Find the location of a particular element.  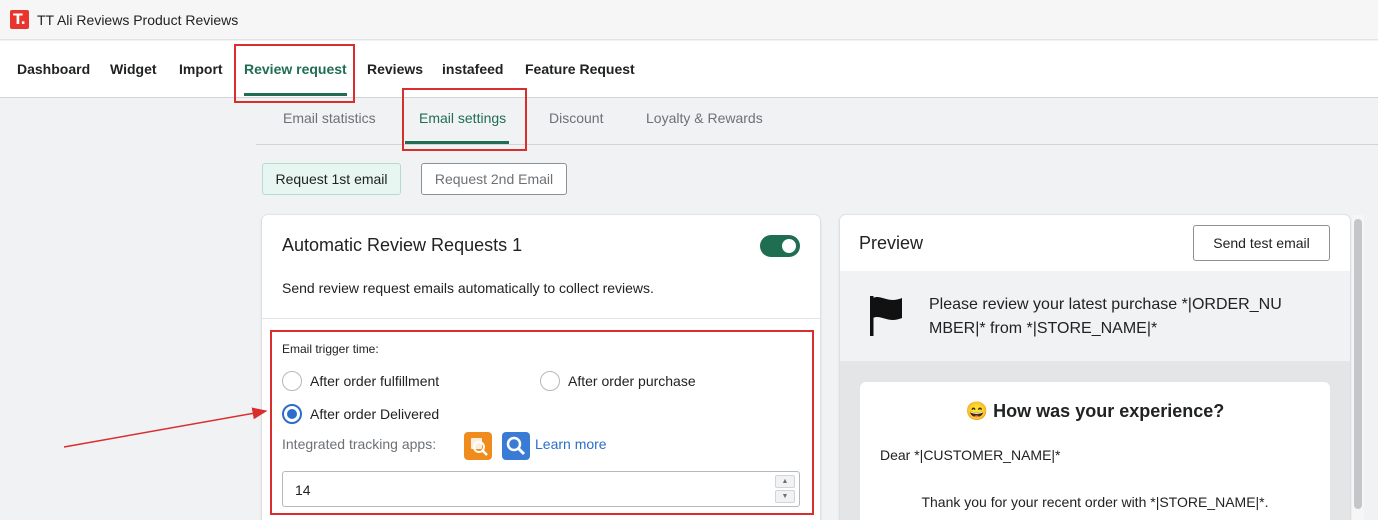

nav-dashboard: Dashboard is located at coordinates (53, 69).